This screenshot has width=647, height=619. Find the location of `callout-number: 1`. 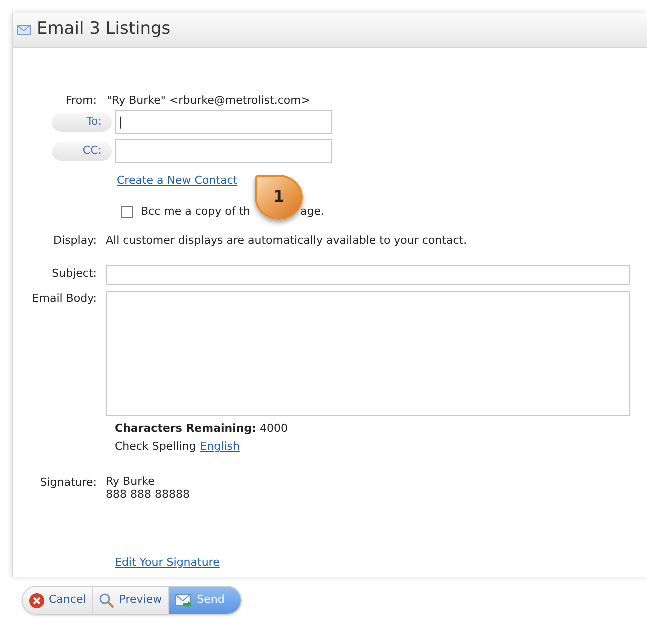

callout-number: 1 is located at coordinates (279, 197).